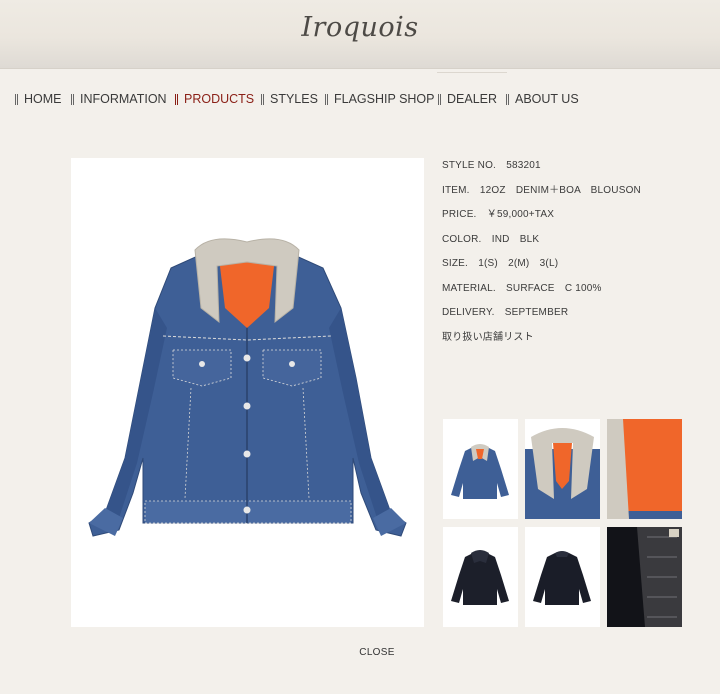 The image size is (720, 694). I want to click on thumbnail-lining-detail, so click(644, 469).